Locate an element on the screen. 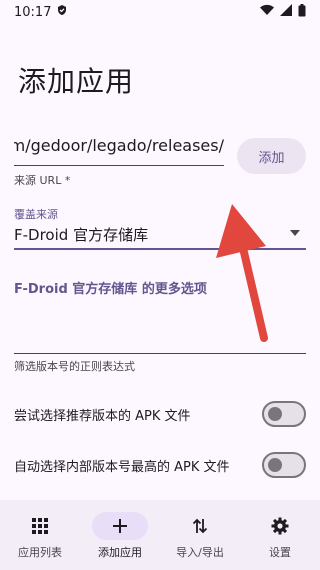 This screenshot has width=320, height=570. regex-filter-support-text: 筛选版本号的正则表达式 is located at coordinates (74, 366).